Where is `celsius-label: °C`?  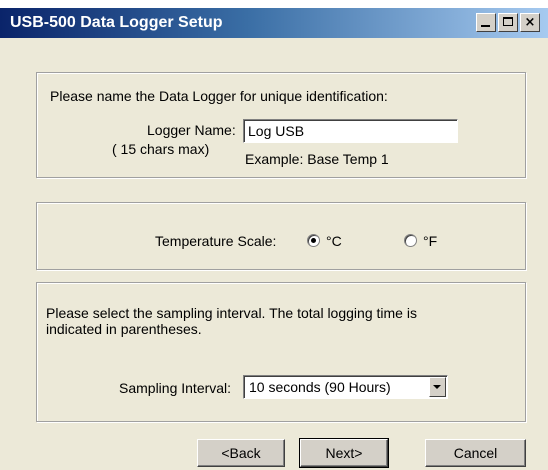 celsius-label: °C is located at coordinates (334, 241).